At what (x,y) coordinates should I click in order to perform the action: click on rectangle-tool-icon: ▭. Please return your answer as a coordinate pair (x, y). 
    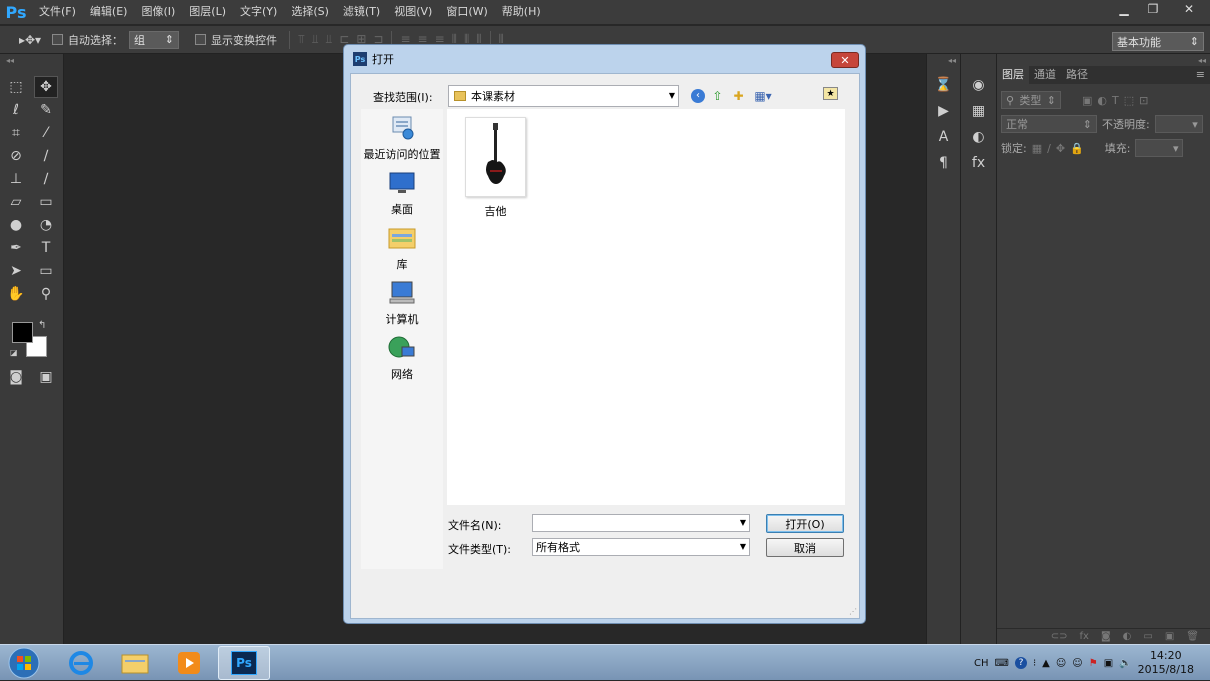
    Looking at the image, I should click on (46, 271).